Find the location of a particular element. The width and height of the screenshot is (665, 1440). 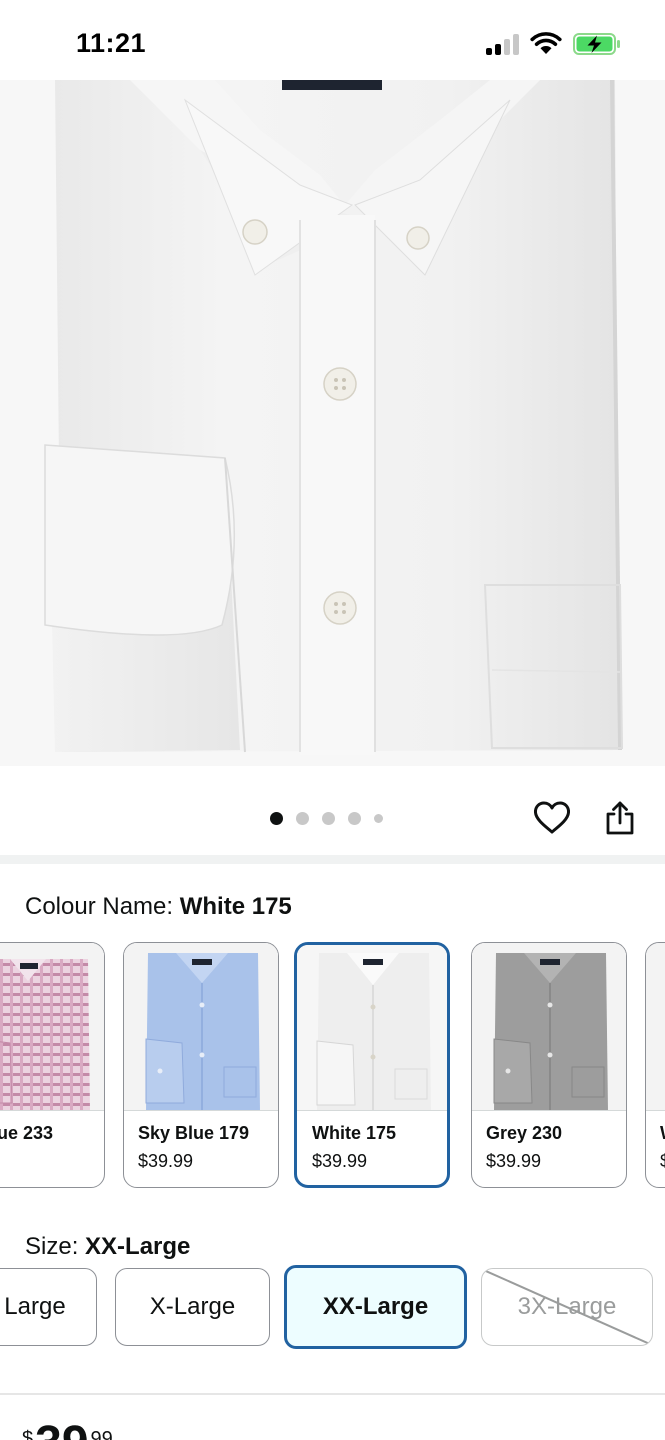

colour-swatch: Grey 230 $39.99 is located at coordinates (549, 1065).